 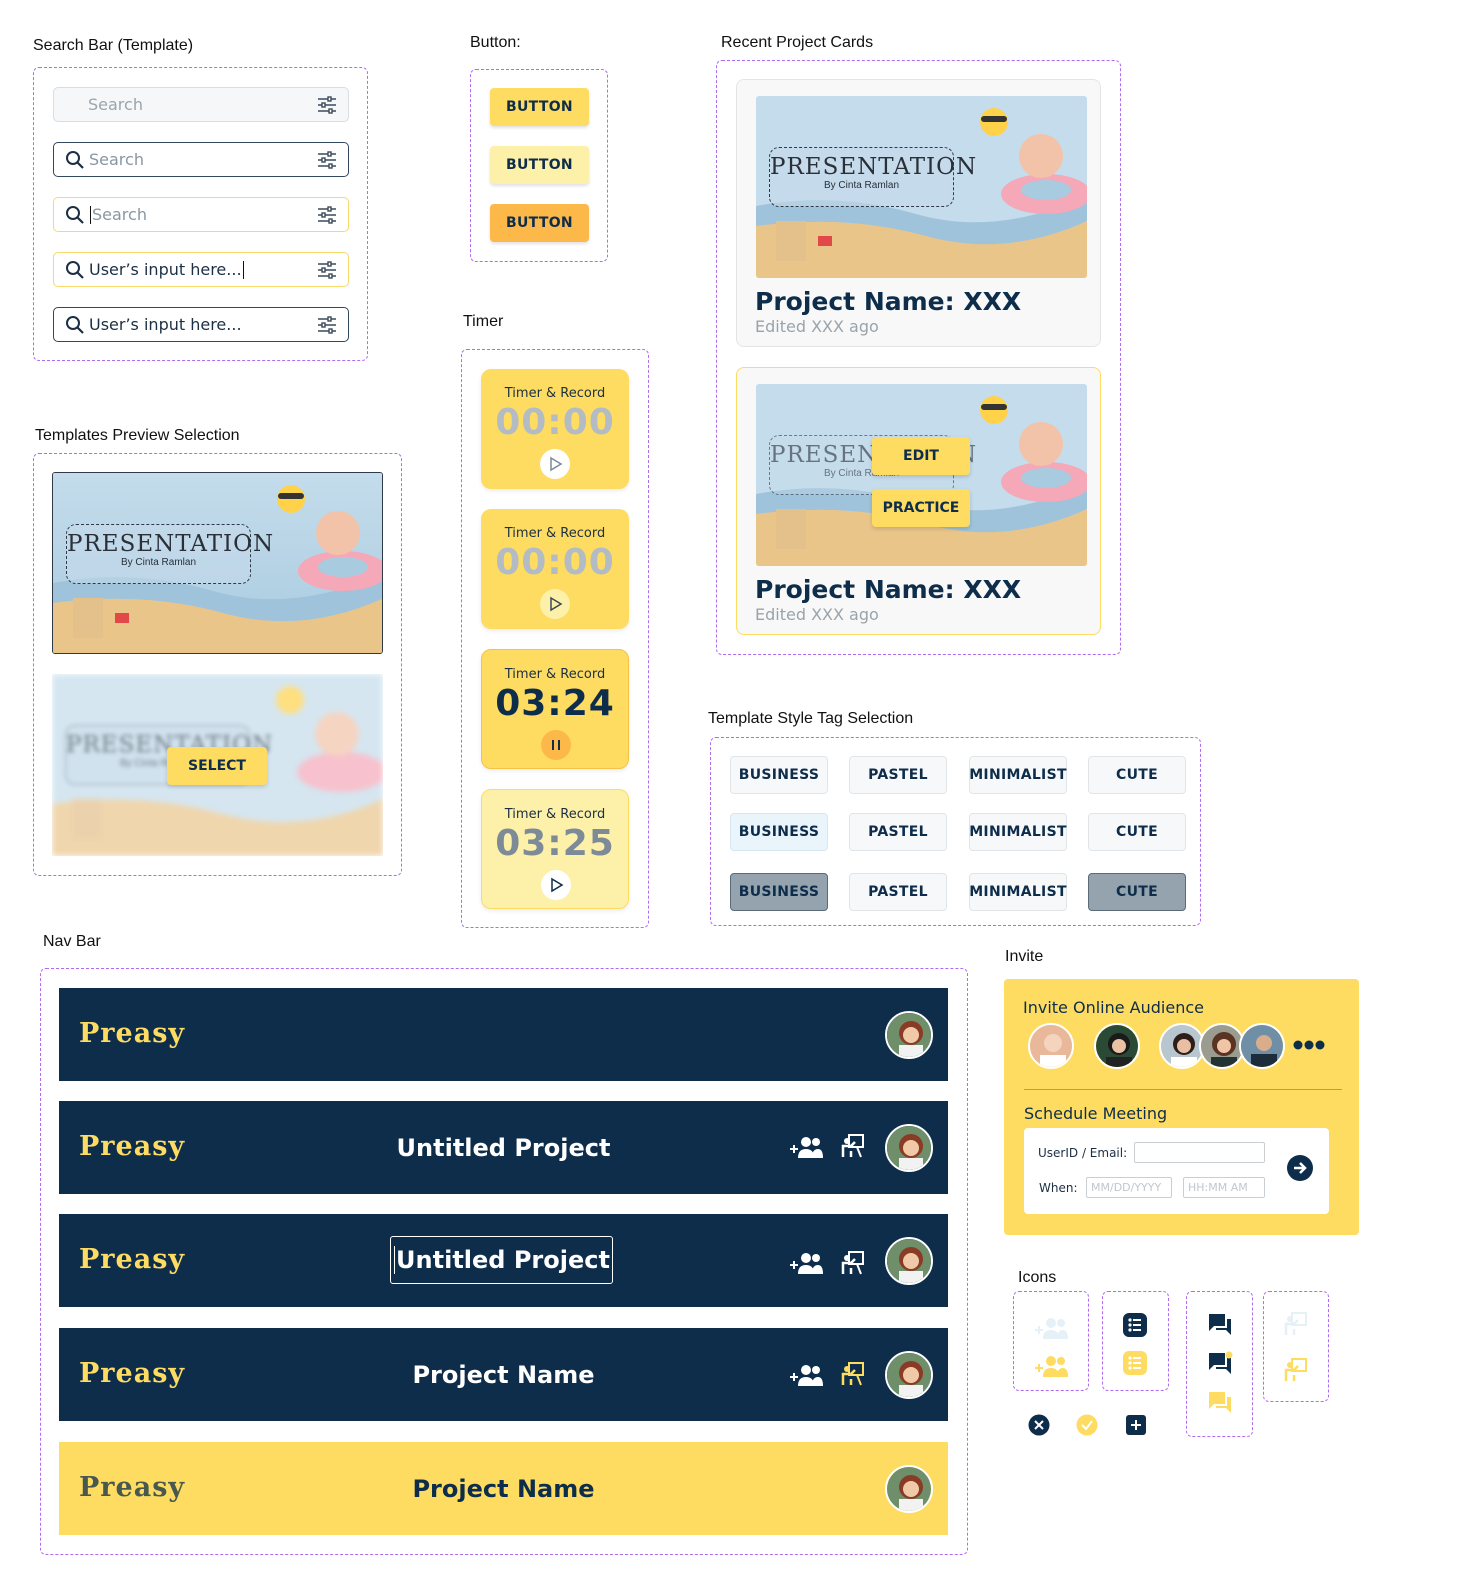 What do you see at coordinates (90, 215) in the screenshot?
I see `text-caret` at bounding box center [90, 215].